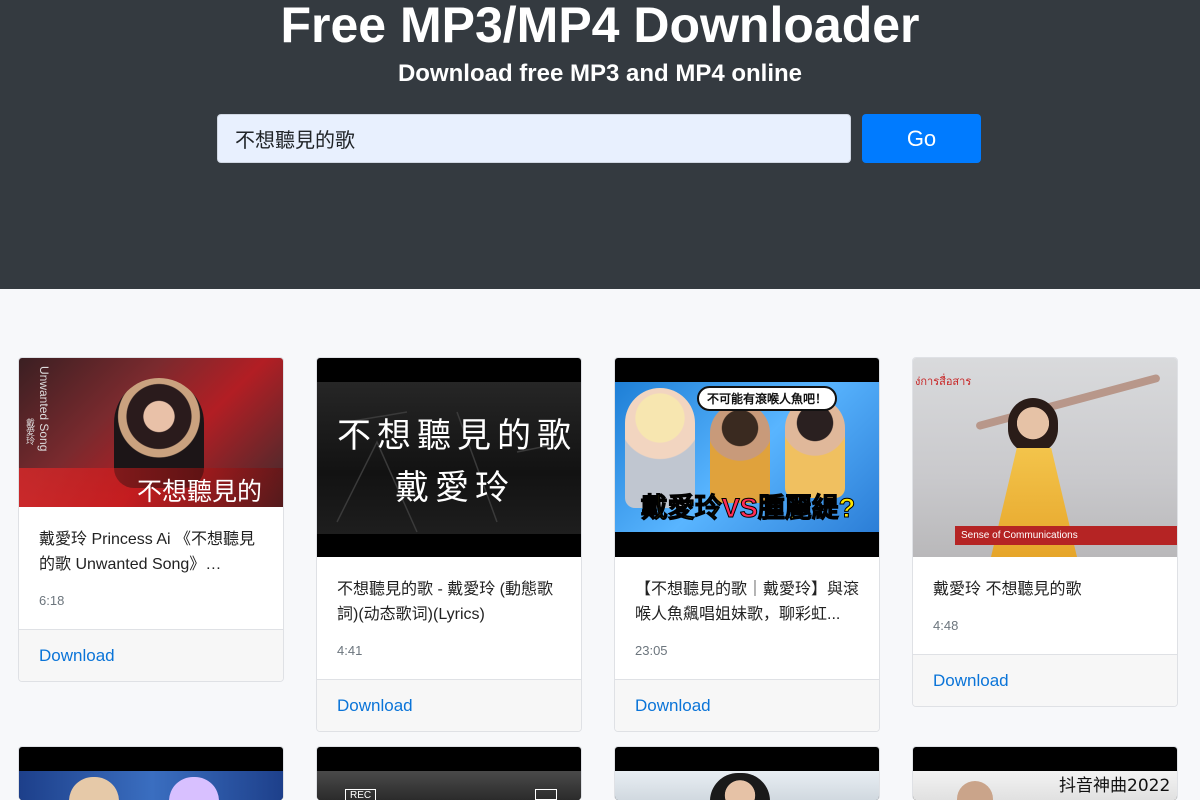  I want to click on result-card: 抖音神曲2022, so click(1045, 773).